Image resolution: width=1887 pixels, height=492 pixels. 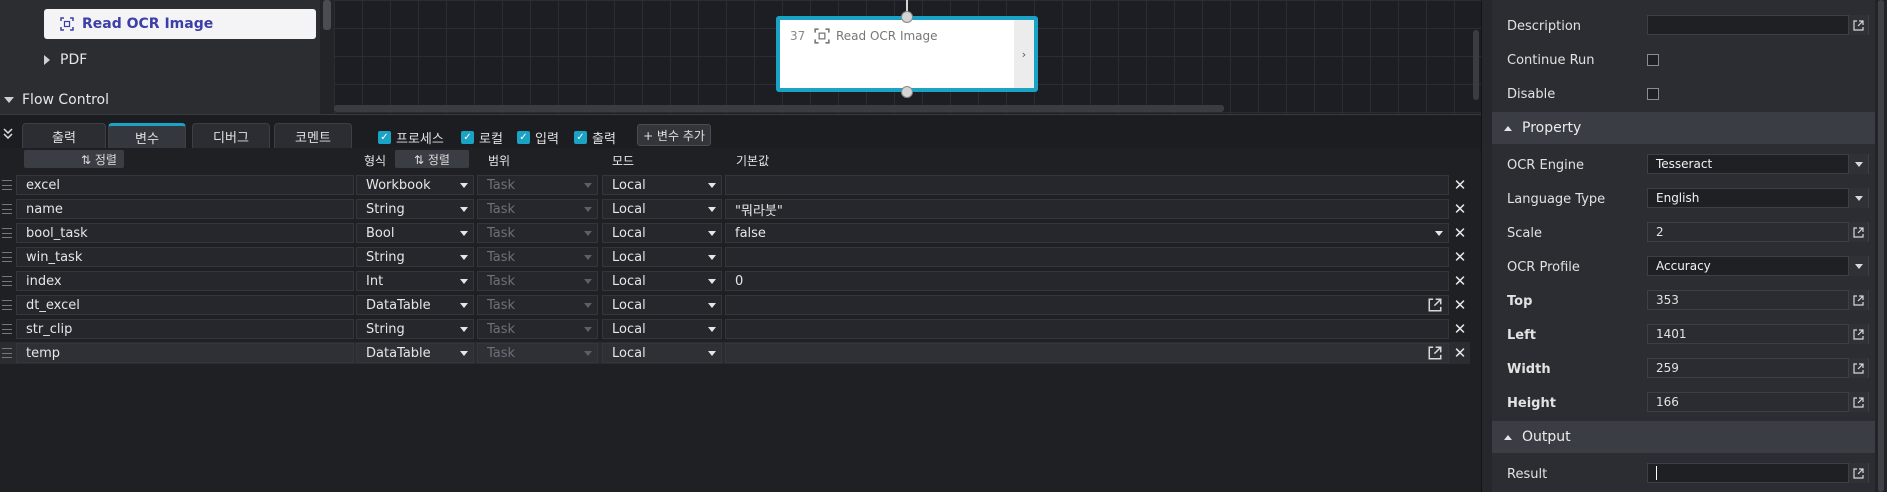 What do you see at coordinates (185, 233) in the screenshot?
I see `variable-name-field: bool_task` at bounding box center [185, 233].